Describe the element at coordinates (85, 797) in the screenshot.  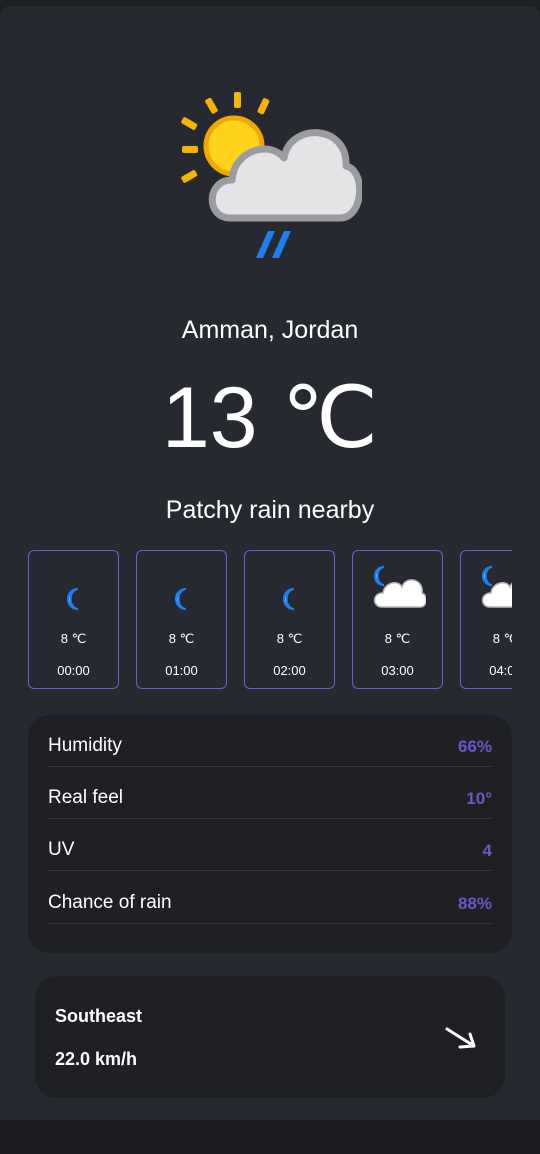
I see `detail-label: Real feel` at that location.